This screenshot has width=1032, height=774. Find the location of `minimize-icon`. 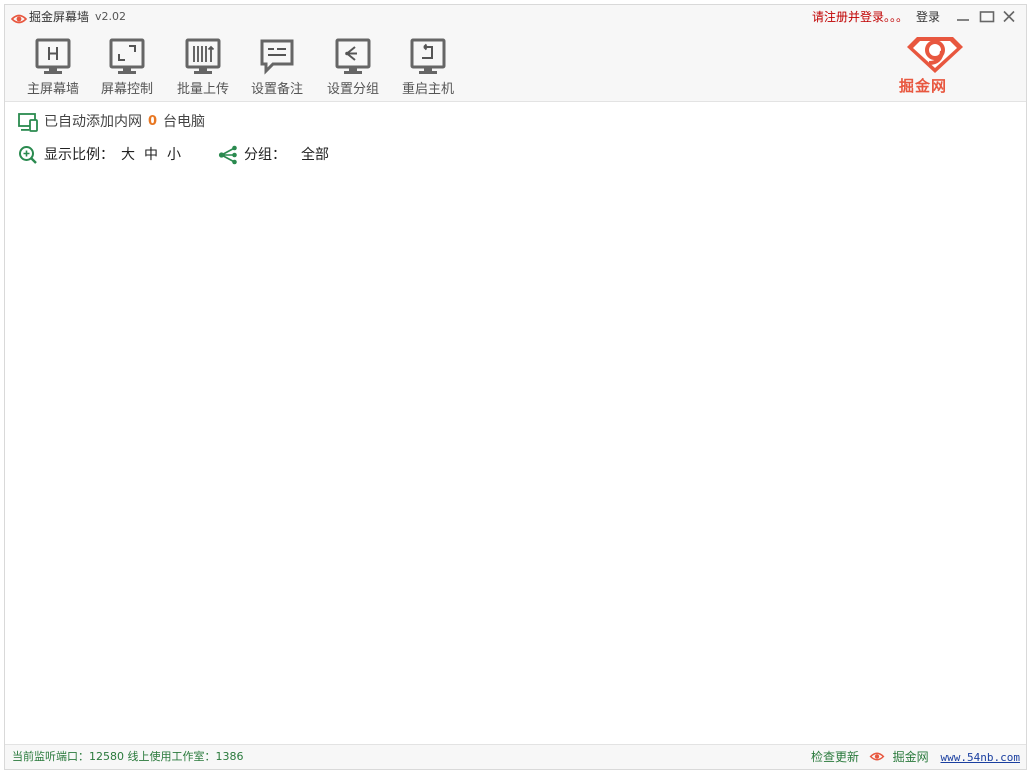

minimize-icon is located at coordinates (963, 20).